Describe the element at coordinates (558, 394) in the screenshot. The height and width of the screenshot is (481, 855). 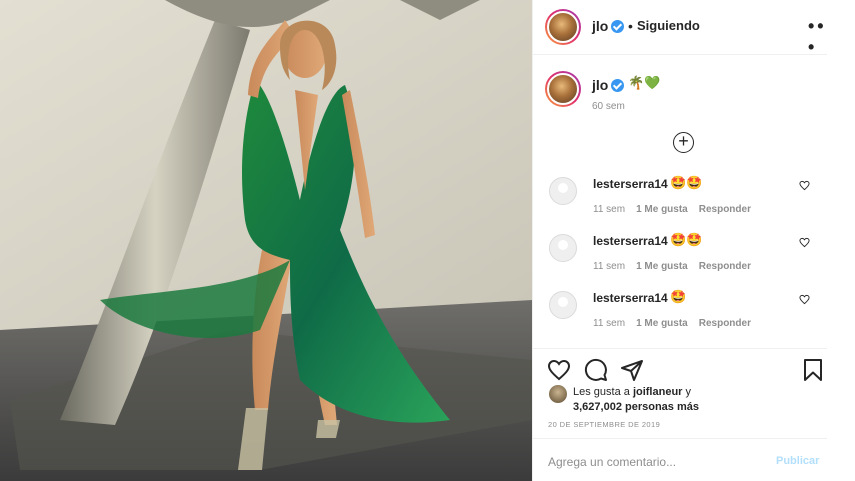
I see `liker-avatar` at that location.